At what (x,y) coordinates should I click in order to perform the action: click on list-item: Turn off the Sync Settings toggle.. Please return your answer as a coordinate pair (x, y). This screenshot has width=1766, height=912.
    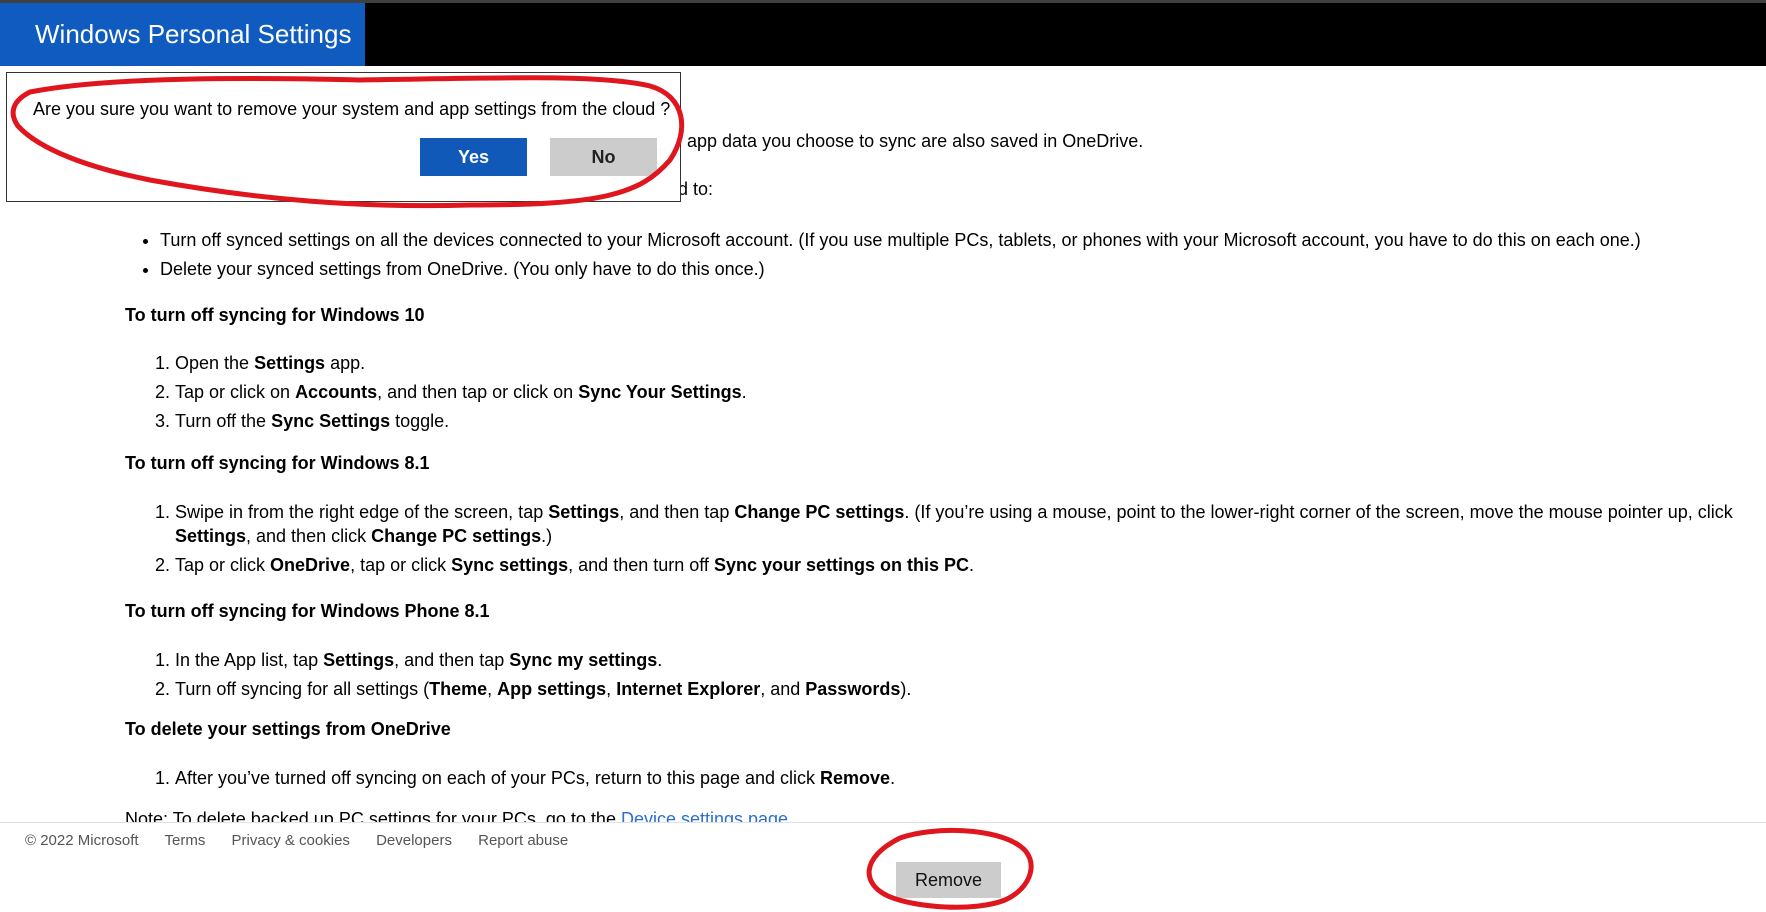
    Looking at the image, I should click on (461, 421).